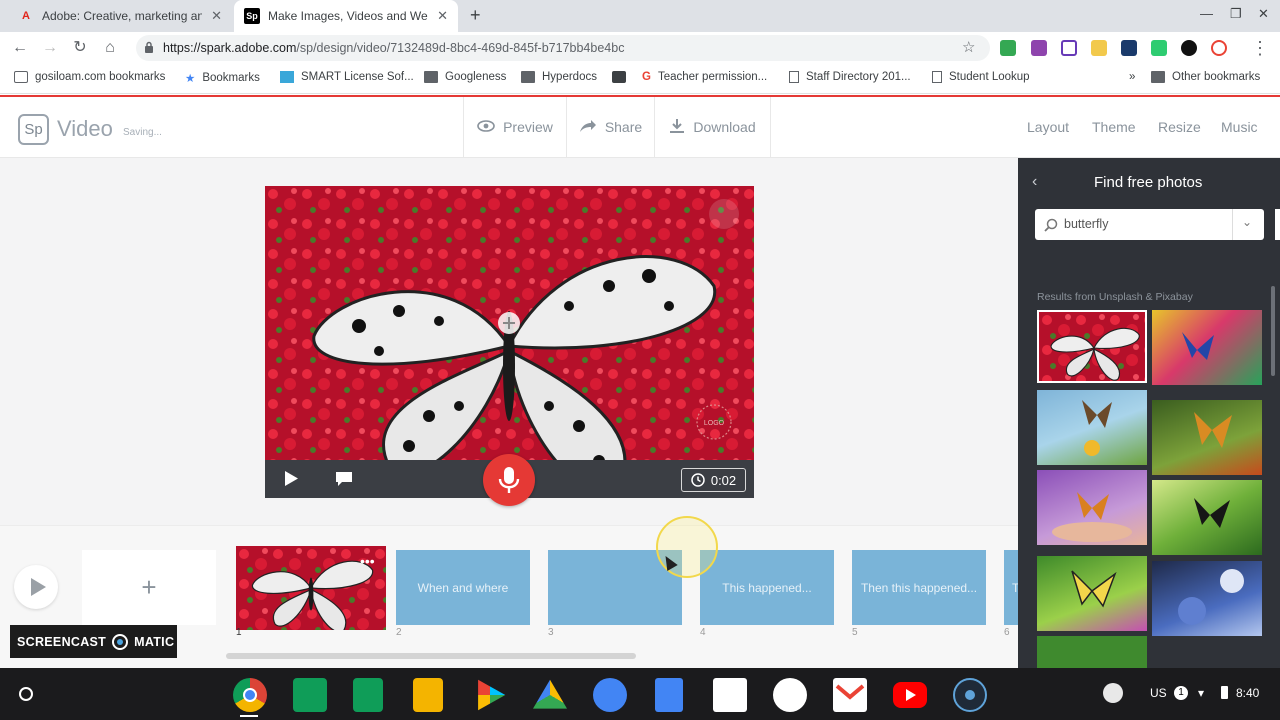  What do you see at coordinates (1129, 48) in the screenshot?
I see `screen-extension-icon` at bounding box center [1129, 48].